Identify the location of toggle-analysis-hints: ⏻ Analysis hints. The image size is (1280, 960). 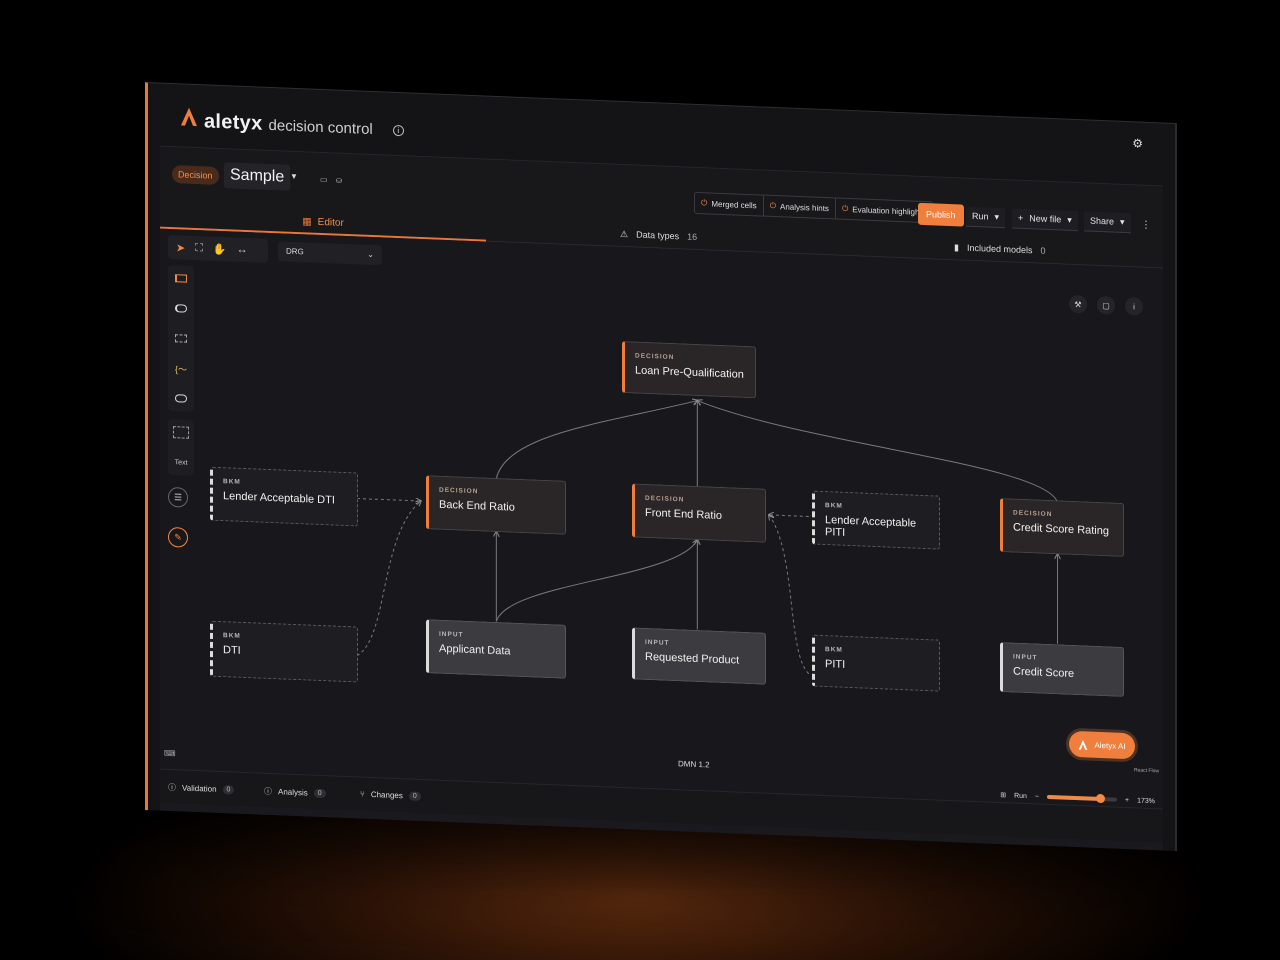
(799, 207).